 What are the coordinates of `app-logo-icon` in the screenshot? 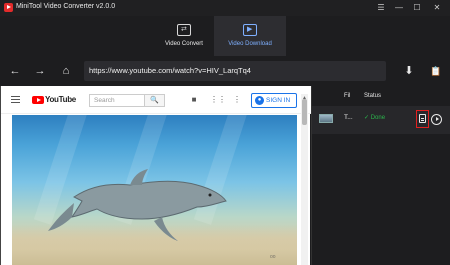 It's located at (8, 7).